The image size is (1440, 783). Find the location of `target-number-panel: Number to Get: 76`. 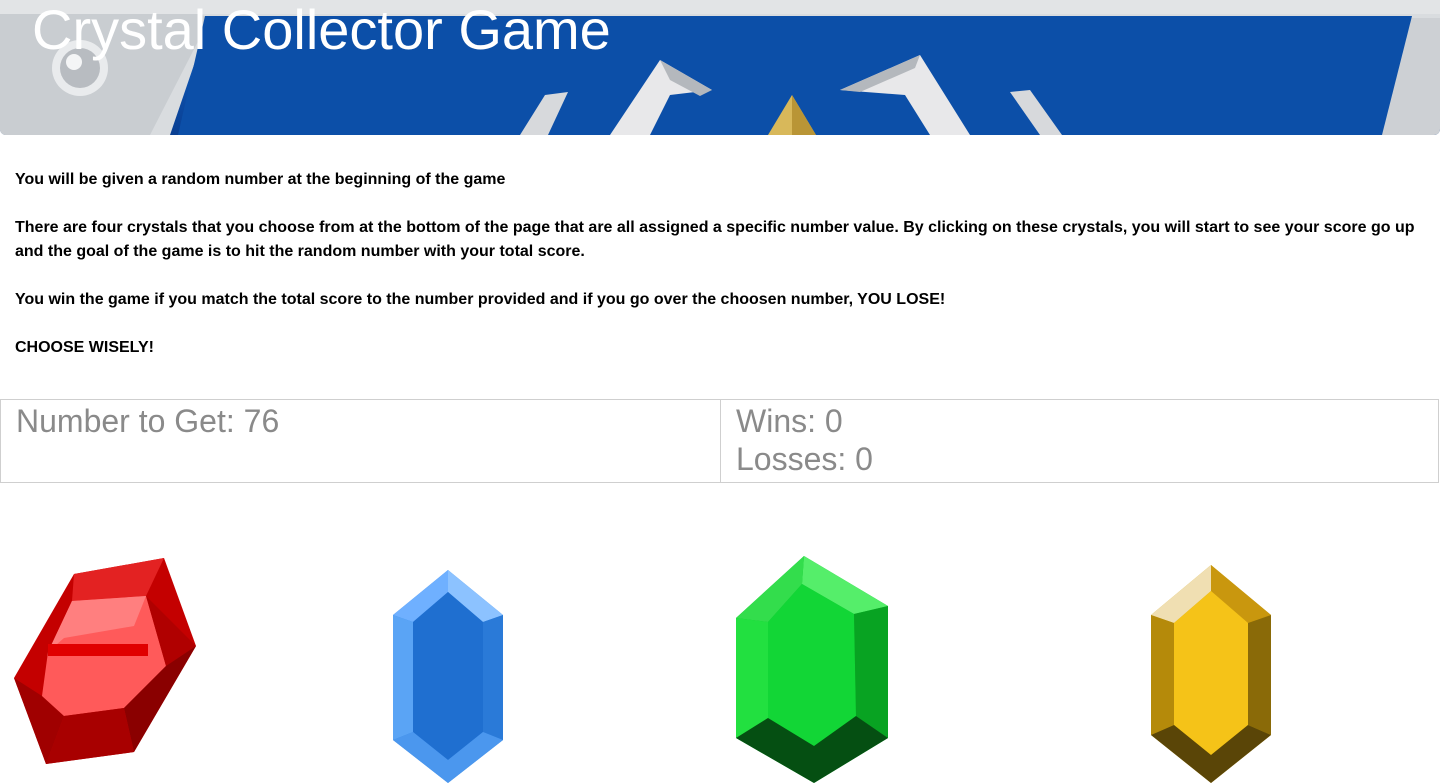

target-number-panel: Number to Get: 76 is located at coordinates (360, 441).